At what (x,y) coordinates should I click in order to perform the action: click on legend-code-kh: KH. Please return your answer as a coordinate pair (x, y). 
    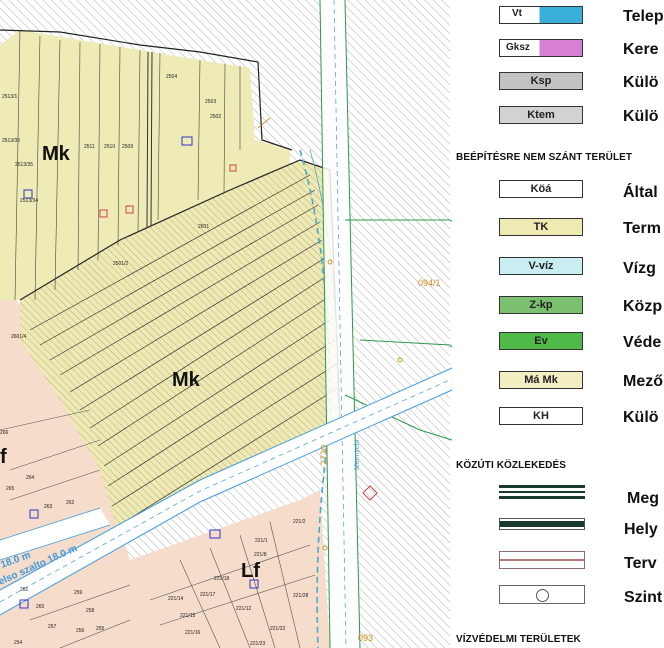
    Looking at the image, I should click on (541, 416).